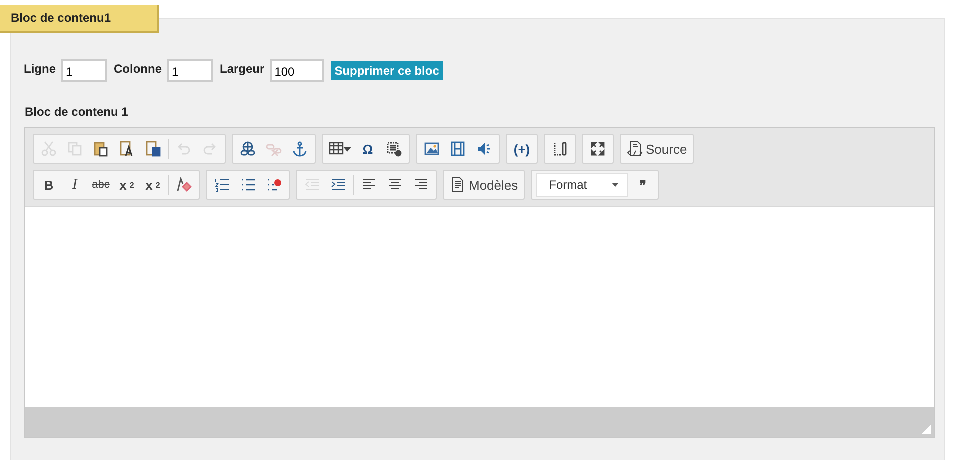 This screenshot has width=957, height=460. I want to click on redo-icon, so click(210, 149).